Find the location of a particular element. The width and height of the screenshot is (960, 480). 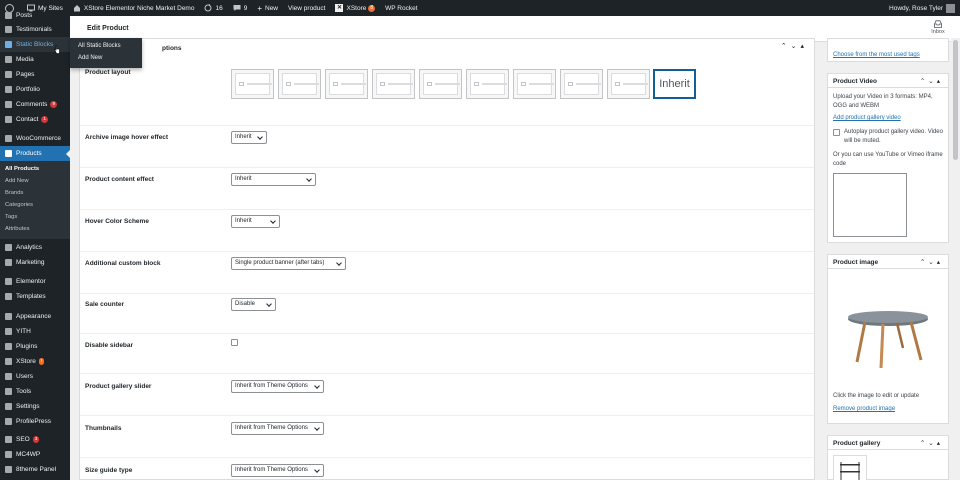

sidebar-item-yith: YITH is located at coordinates (35, 331).